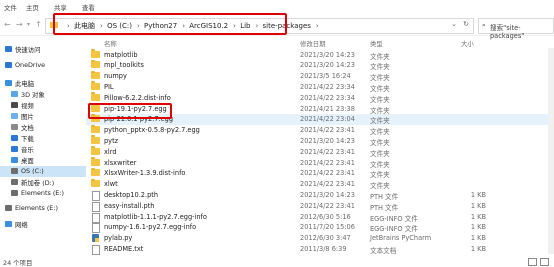 The width and height of the screenshot is (554, 267). I want to click on file-name: python_pptx-0.5.8-py2.7.egg, so click(152, 130).